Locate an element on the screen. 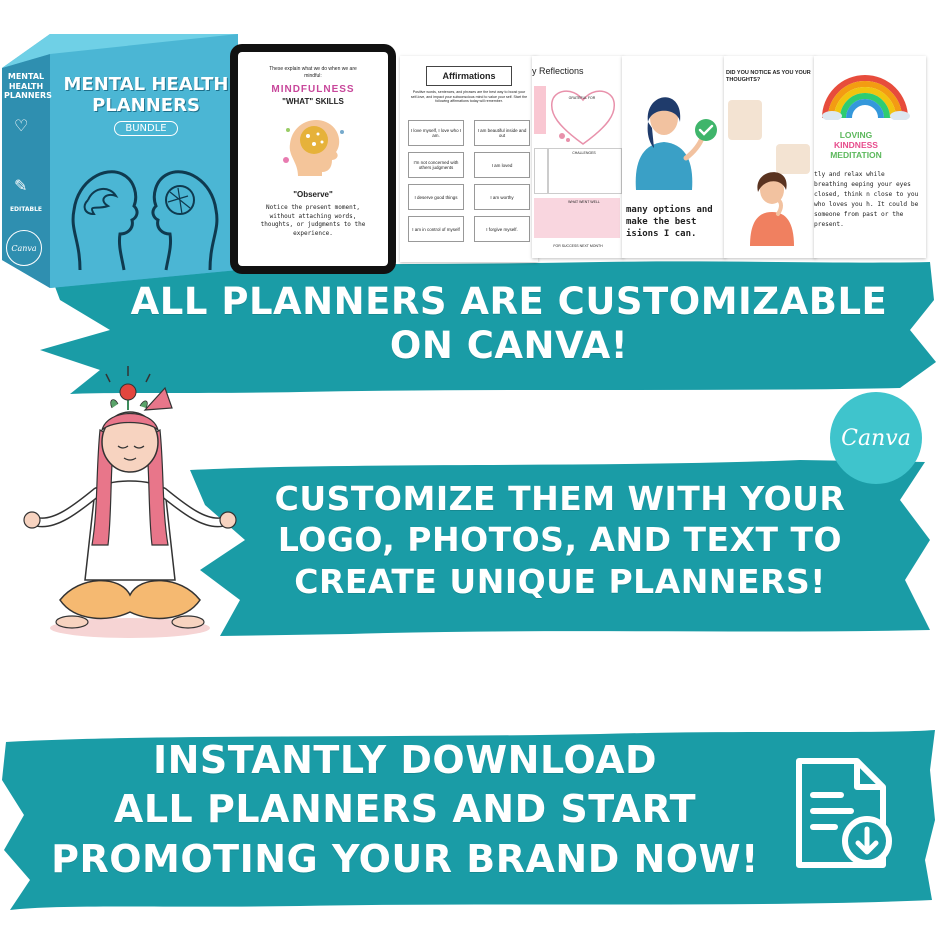 This screenshot has width=938, height=938. heart-head-icon: ♡ is located at coordinates (21, 125).